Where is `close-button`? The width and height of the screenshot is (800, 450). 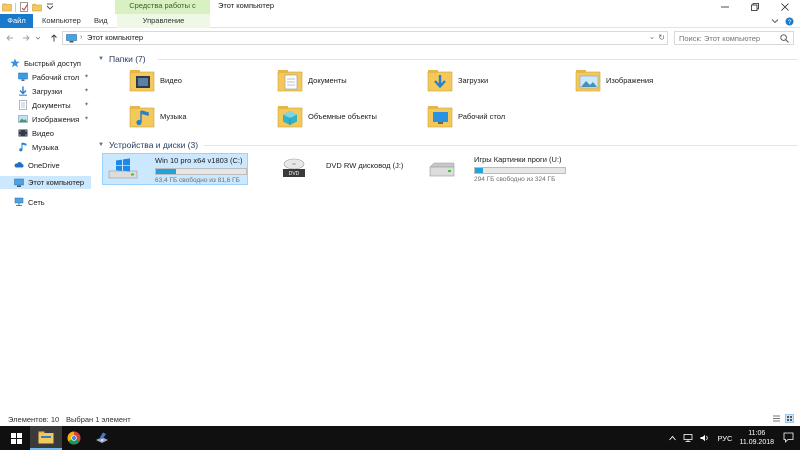 close-button is located at coordinates (785, 7).